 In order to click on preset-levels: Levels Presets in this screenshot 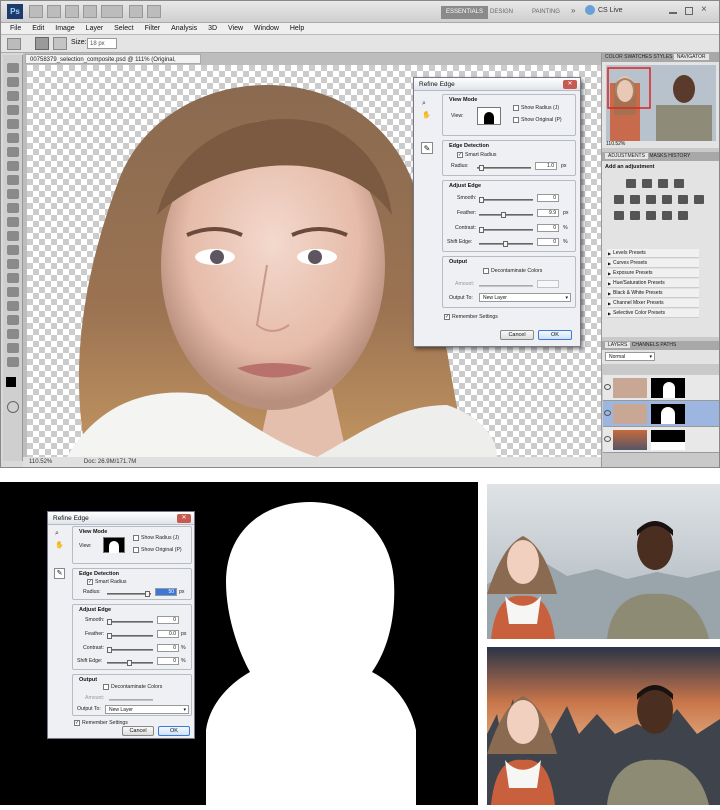, I will do `click(653, 253)`.